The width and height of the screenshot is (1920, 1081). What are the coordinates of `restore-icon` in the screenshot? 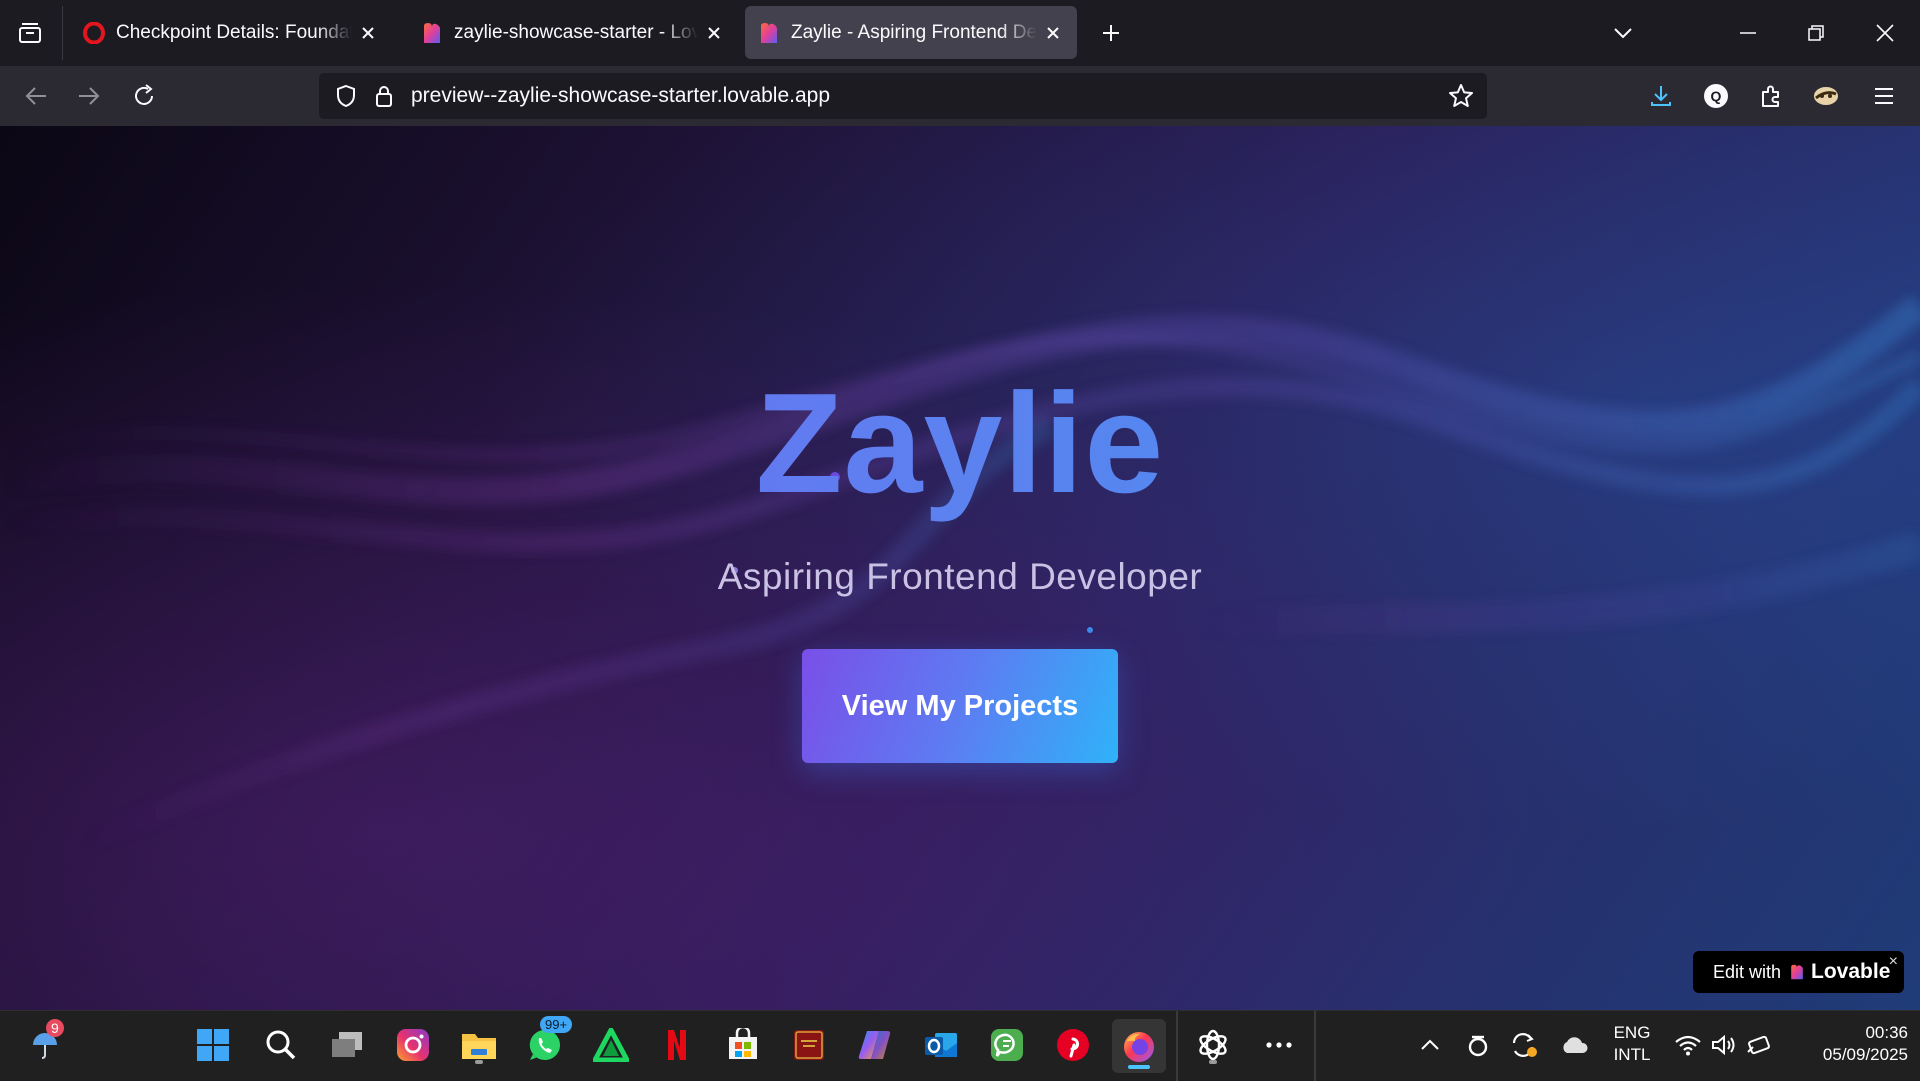 It's located at (1816, 33).